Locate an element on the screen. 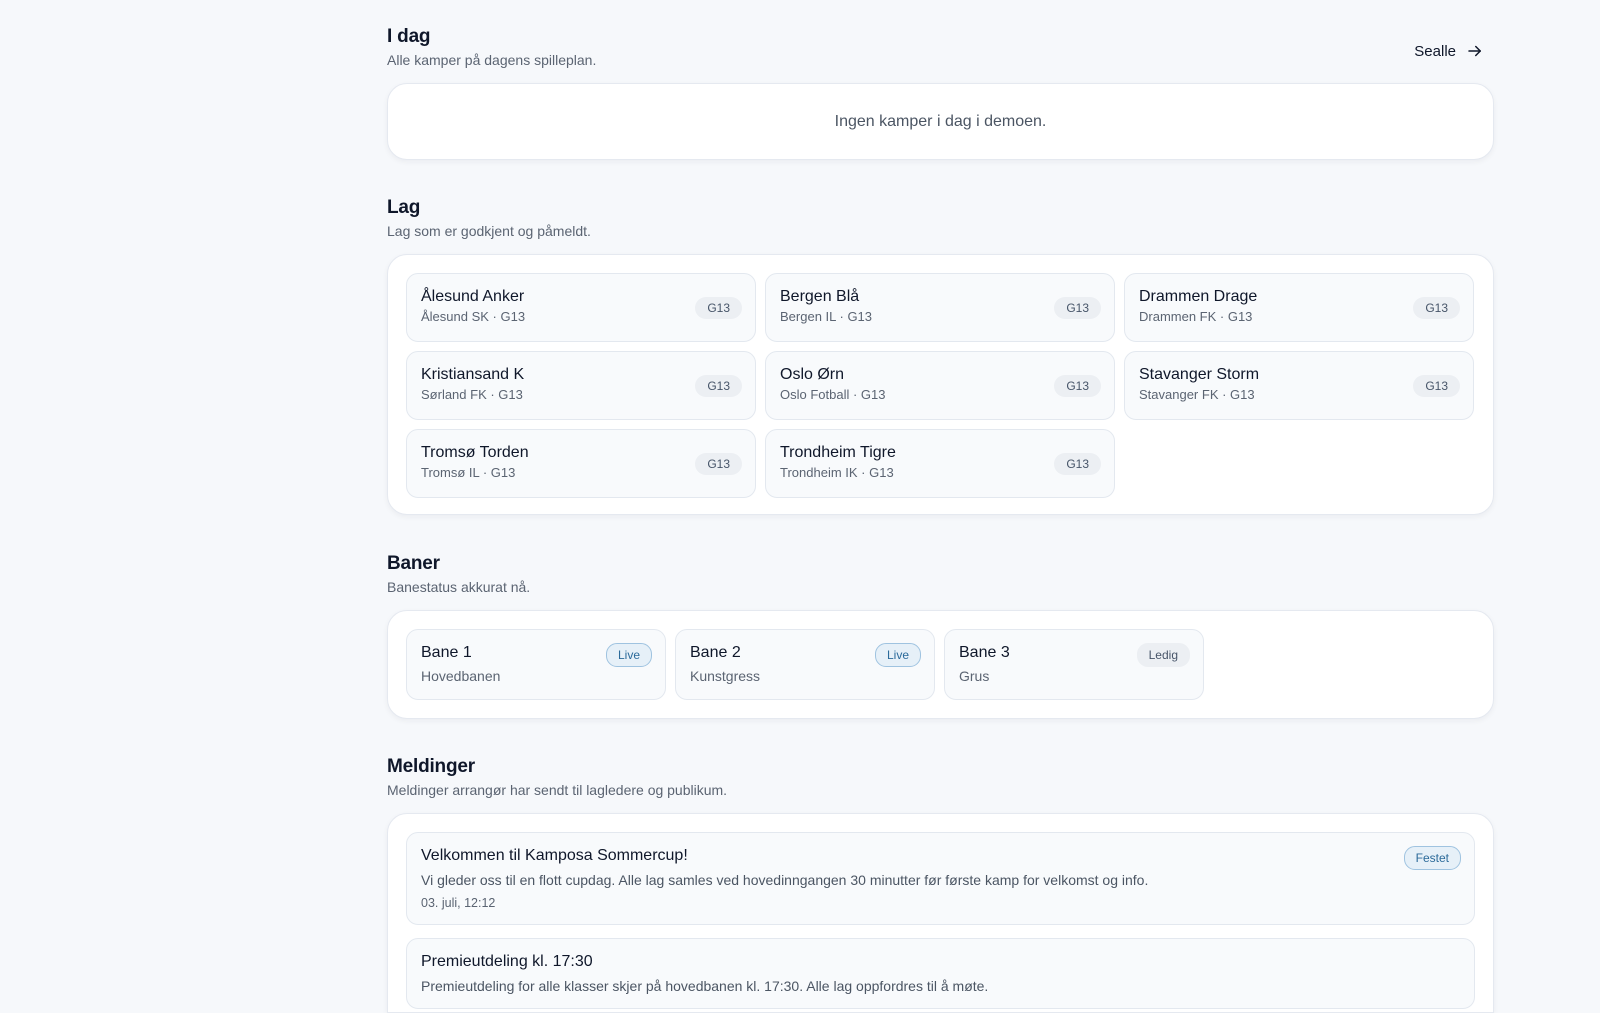 This screenshot has height=1013, width=1600. today-empty-text: Ingen kamper i dag i demoen. is located at coordinates (940, 121).